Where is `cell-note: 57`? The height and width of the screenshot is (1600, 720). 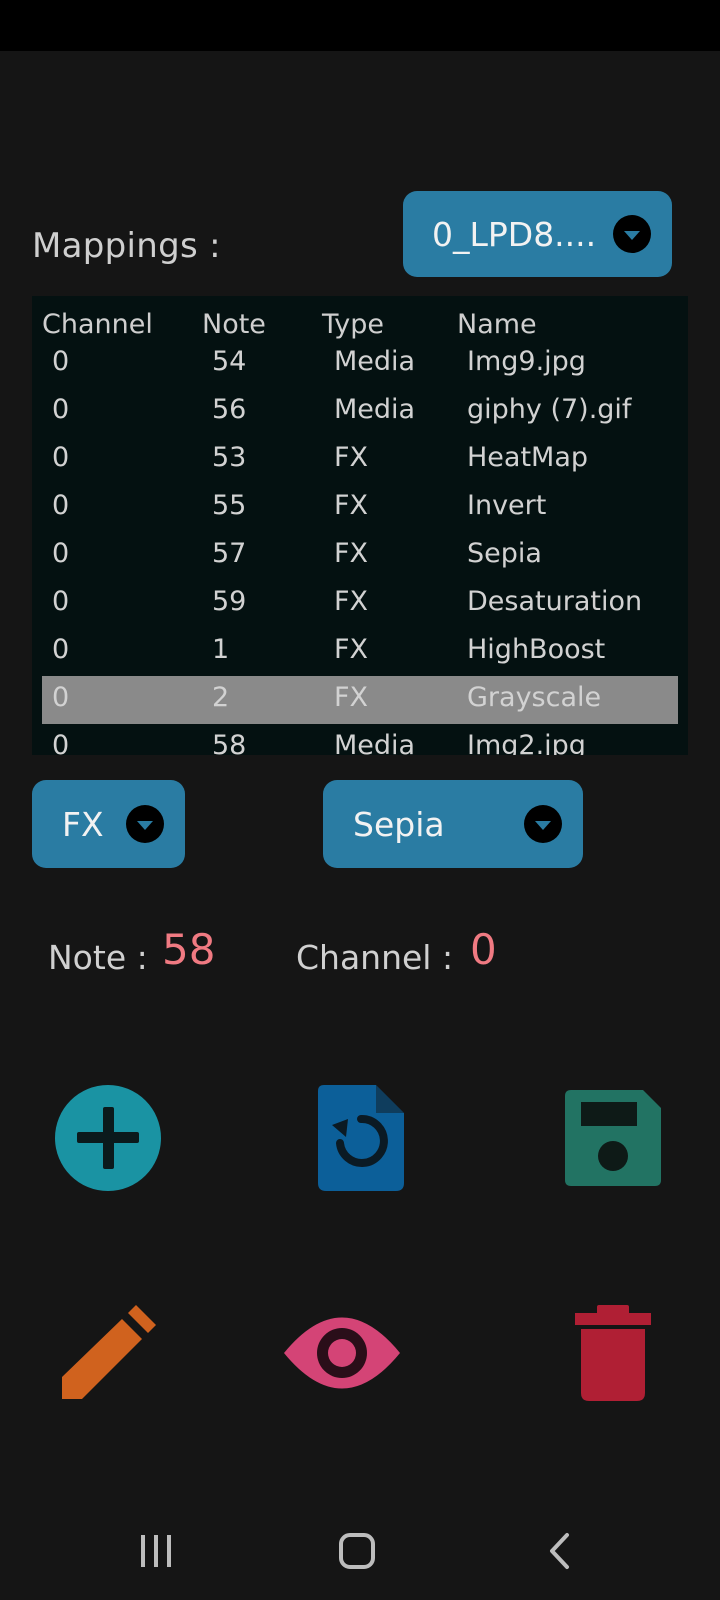
cell-note: 57 is located at coordinates (229, 553).